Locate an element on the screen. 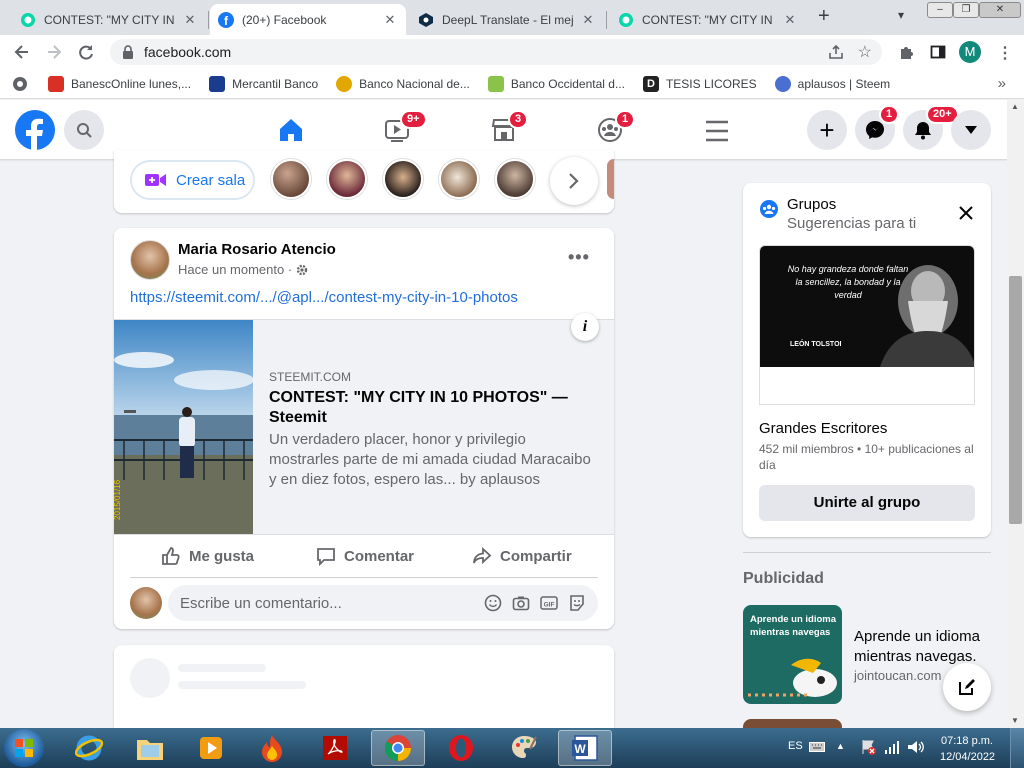 The height and width of the screenshot is (768, 1024). new-message-button is located at coordinates (967, 687).